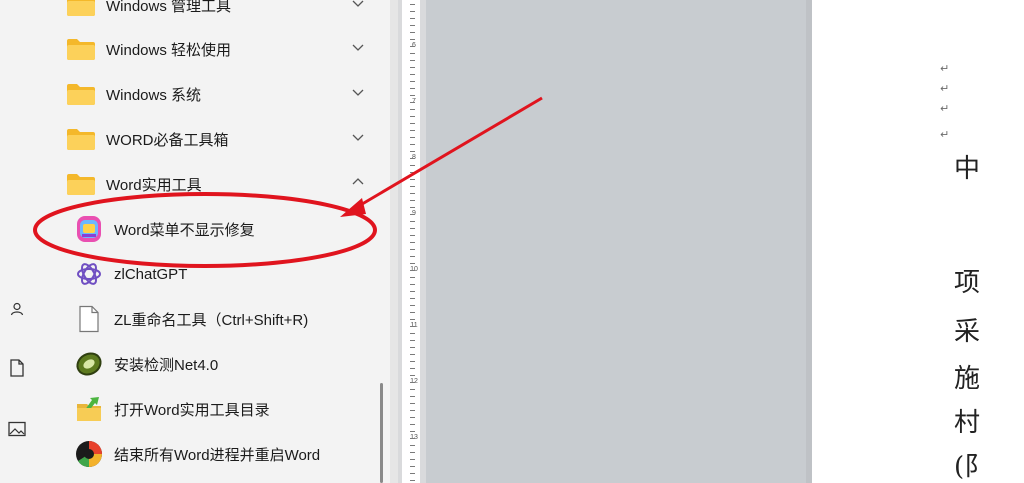 The height and width of the screenshot is (483, 1024). Describe the element at coordinates (205, 230) in the screenshot. I see `highlight-ellipse` at that location.